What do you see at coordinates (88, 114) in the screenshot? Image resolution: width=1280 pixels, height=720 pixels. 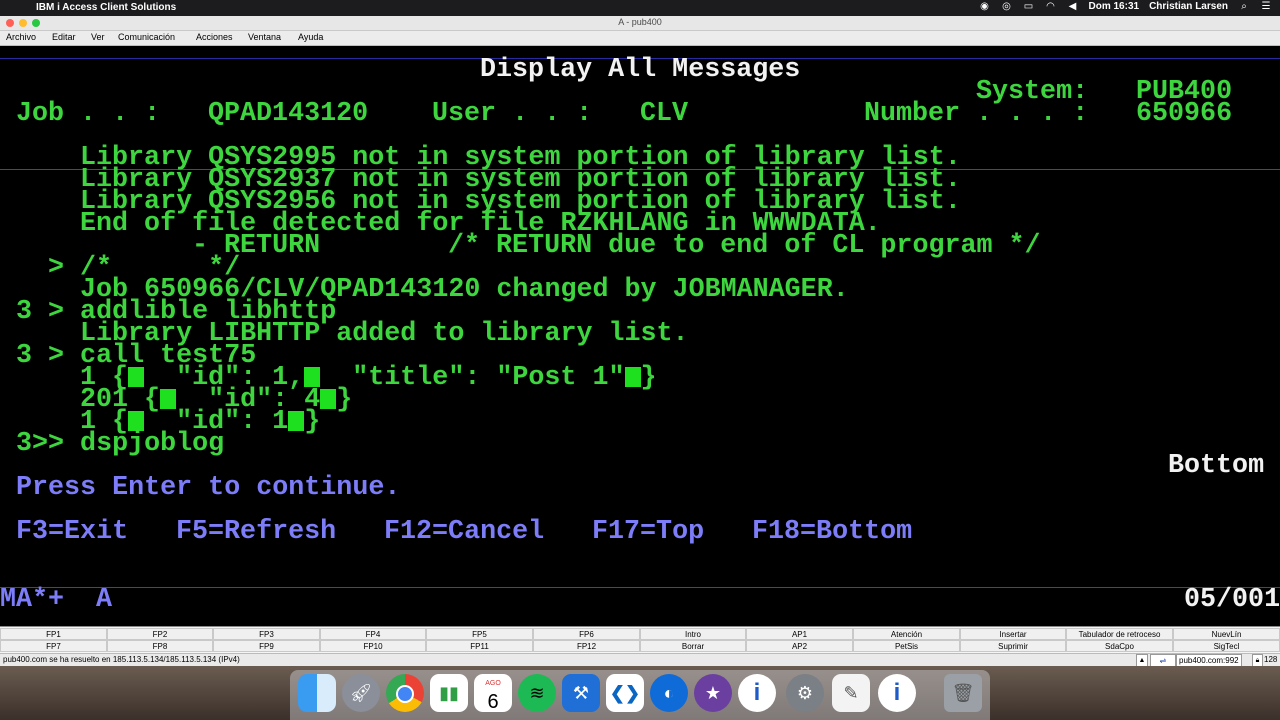 I see `job-label: Job . . :` at bounding box center [88, 114].